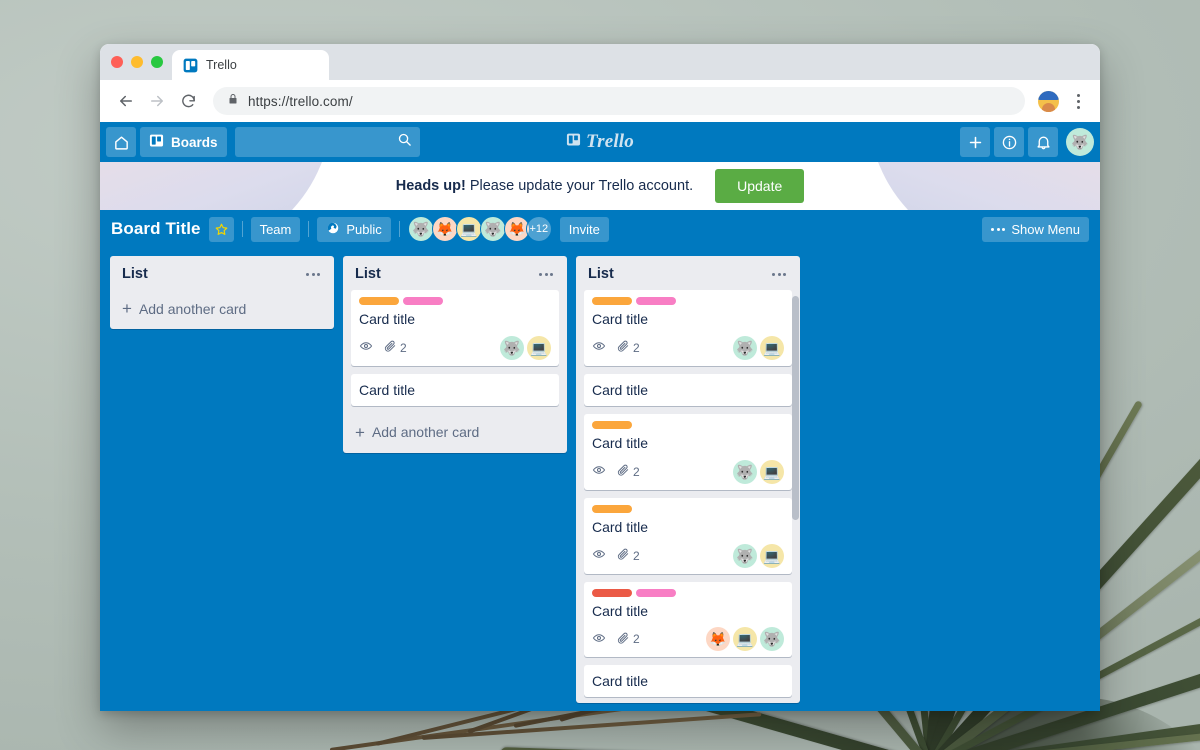 The width and height of the screenshot is (1200, 750). Describe the element at coordinates (117, 62) in the screenshot. I see `close-window-button` at that location.